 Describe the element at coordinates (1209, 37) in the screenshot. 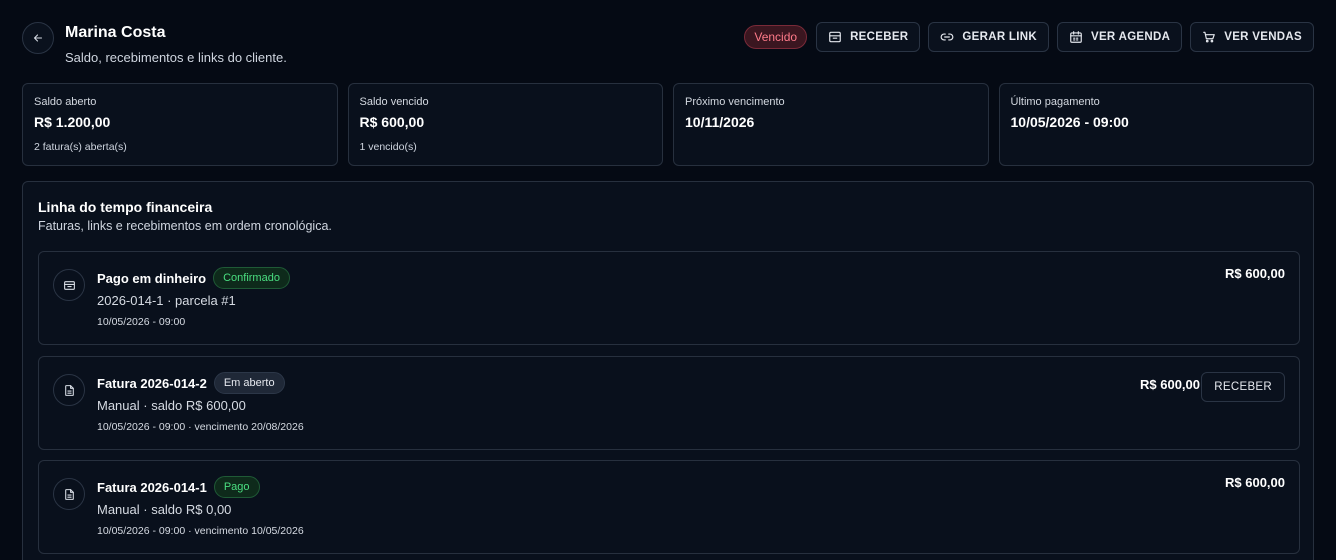

I see `cart-icon` at that location.